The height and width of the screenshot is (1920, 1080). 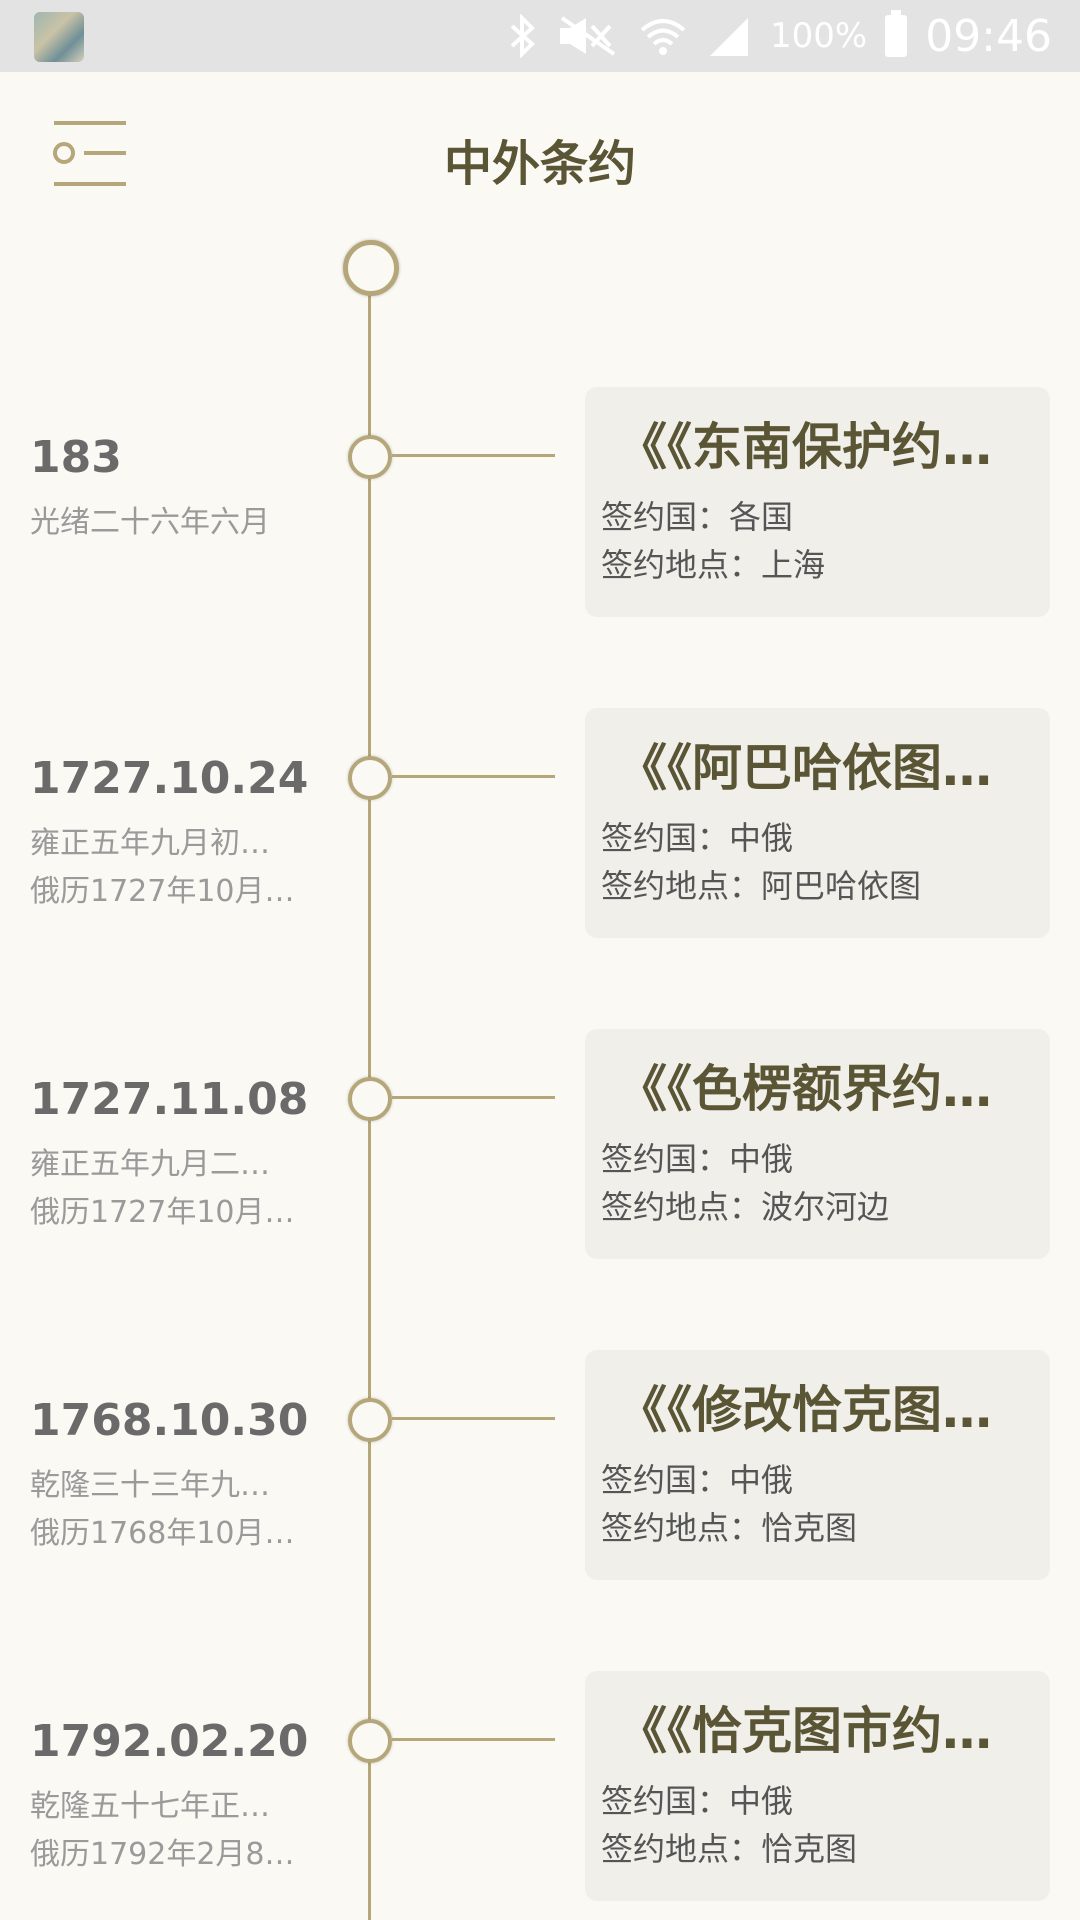 I want to click on treaty-card: 《《色楞额界约… 签约国：中俄 签约地点：波尔河边, so click(x=817, y=1144).